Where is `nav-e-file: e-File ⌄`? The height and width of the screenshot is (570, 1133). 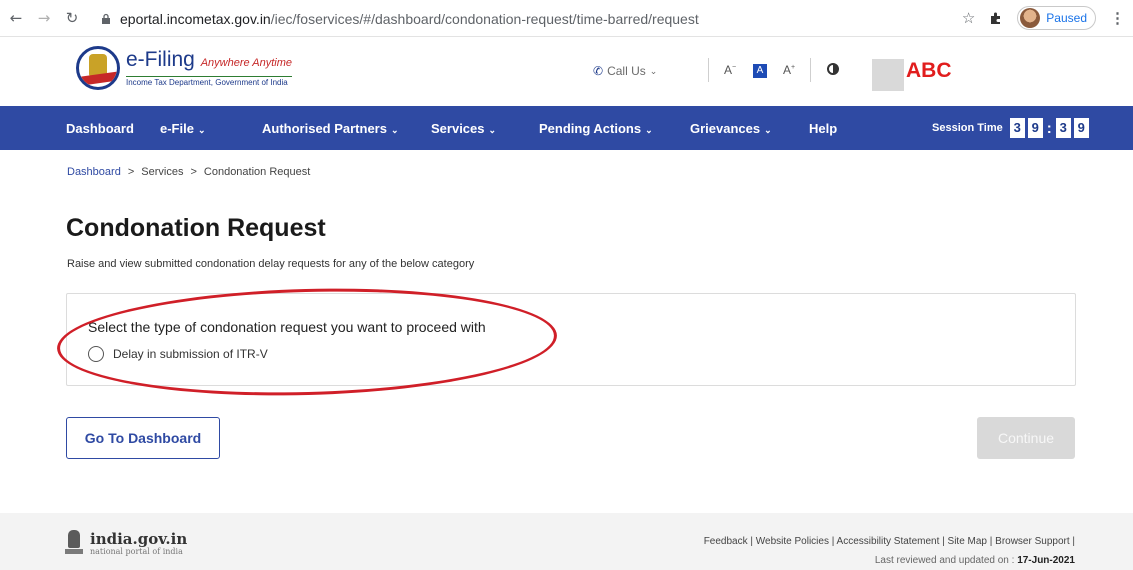
nav-e-file: e-File ⌄ is located at coordinates (183, 128).